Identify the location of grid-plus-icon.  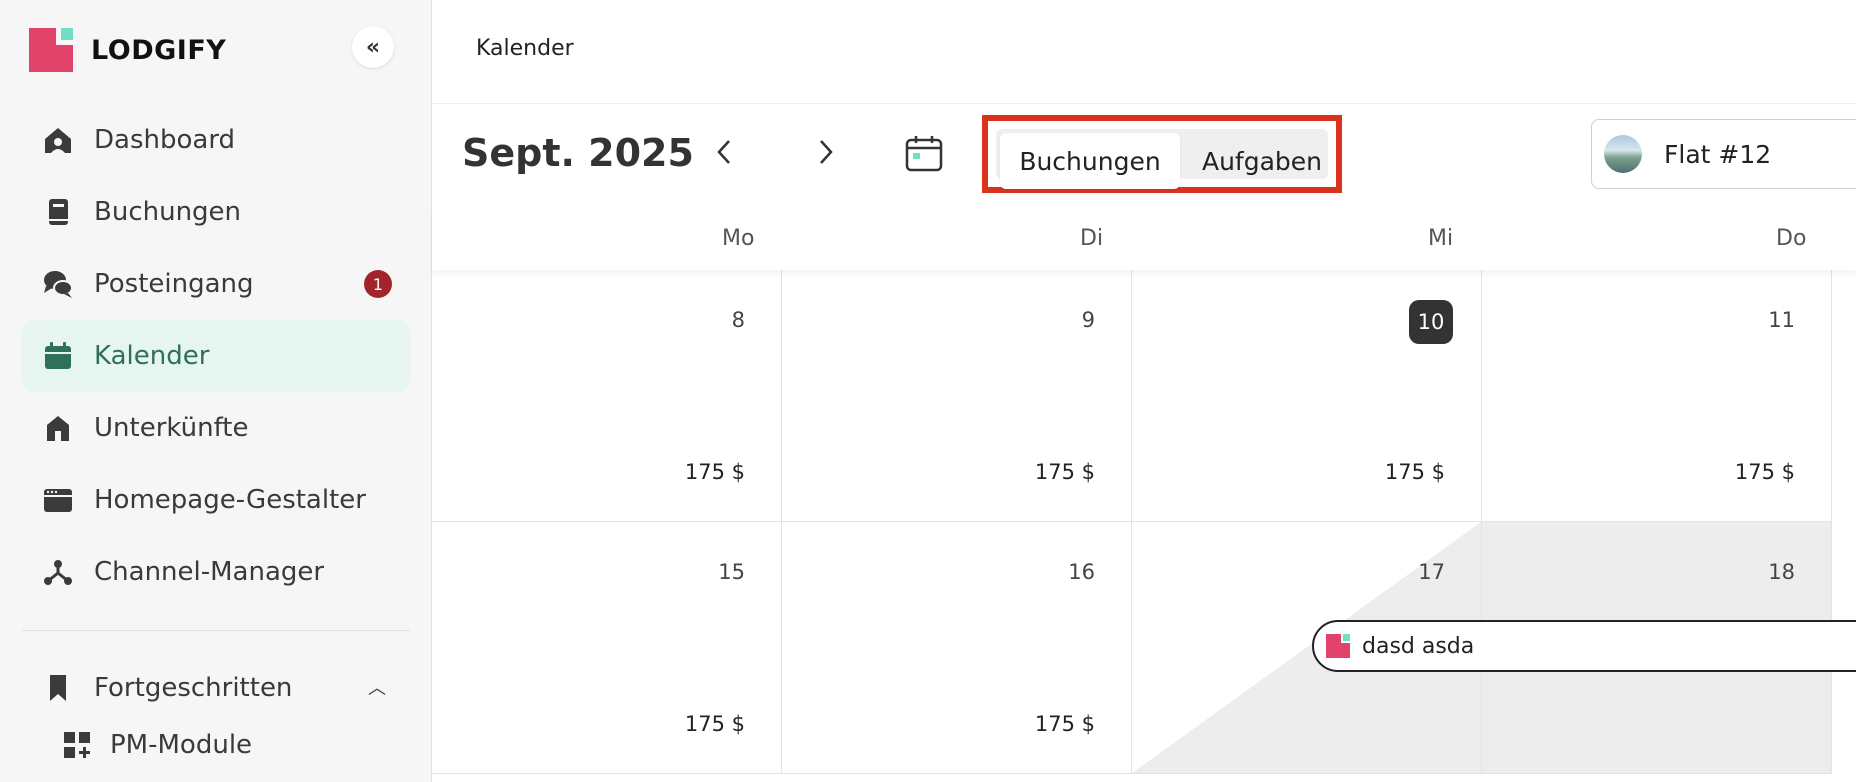
(77, 745).